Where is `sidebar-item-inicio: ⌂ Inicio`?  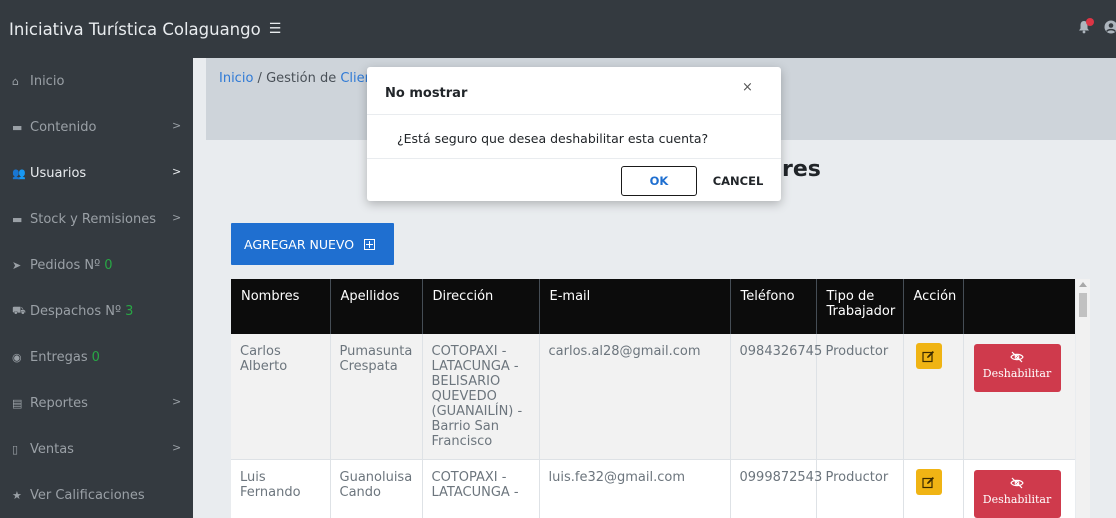 sidebar-item-inicio: ⌂ Inicio is located at coordinates (96, 81).